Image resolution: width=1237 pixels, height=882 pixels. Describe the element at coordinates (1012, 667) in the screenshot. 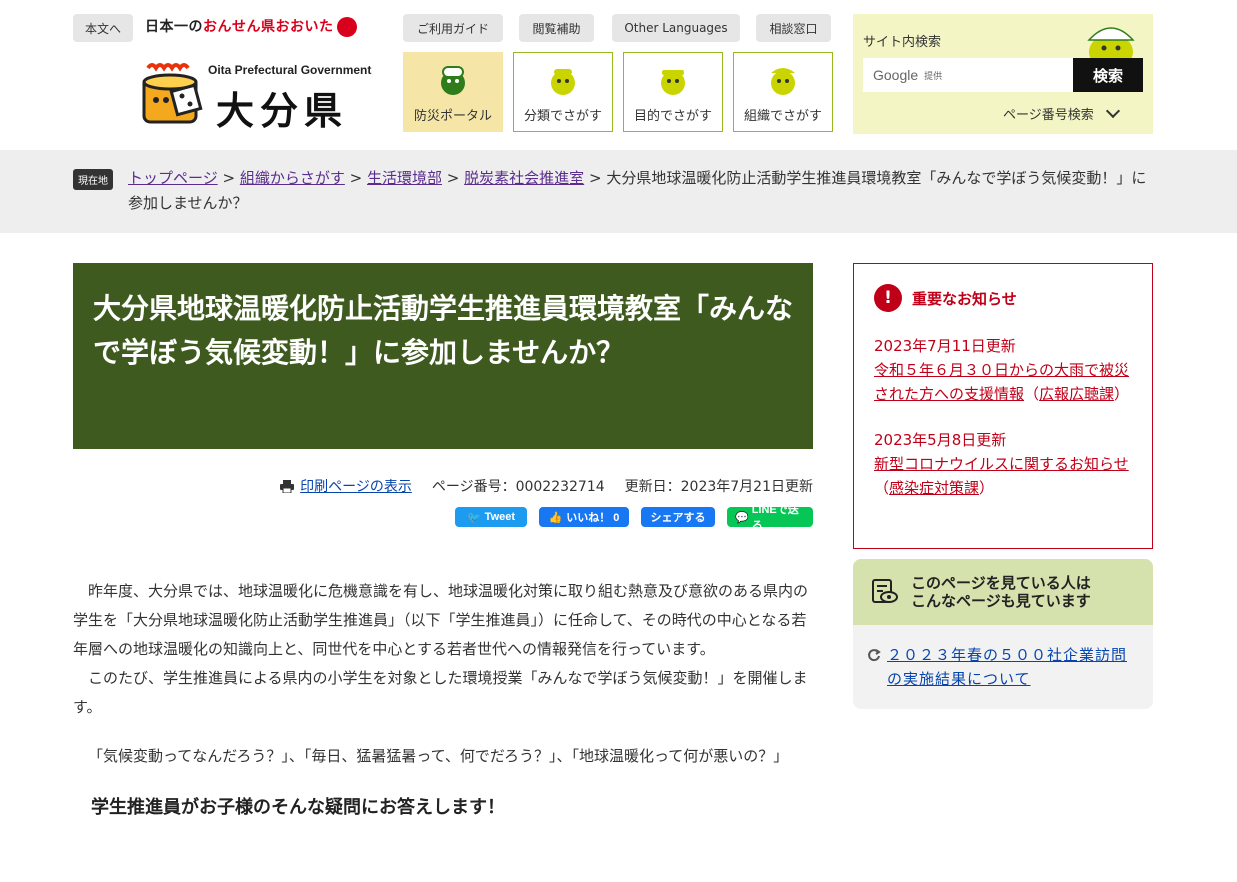

I see `also-viewed-link: ２０２３年春の５００社企業訪問の実施結果について` at that location.